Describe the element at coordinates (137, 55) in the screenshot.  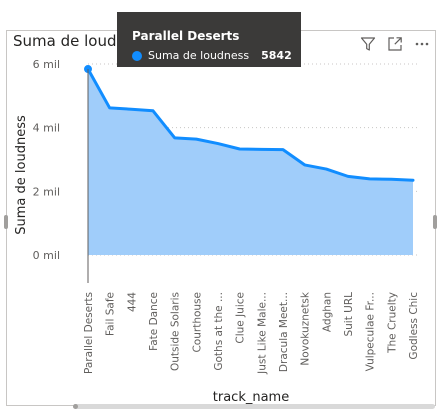
I see `series-color-dot` at that location.